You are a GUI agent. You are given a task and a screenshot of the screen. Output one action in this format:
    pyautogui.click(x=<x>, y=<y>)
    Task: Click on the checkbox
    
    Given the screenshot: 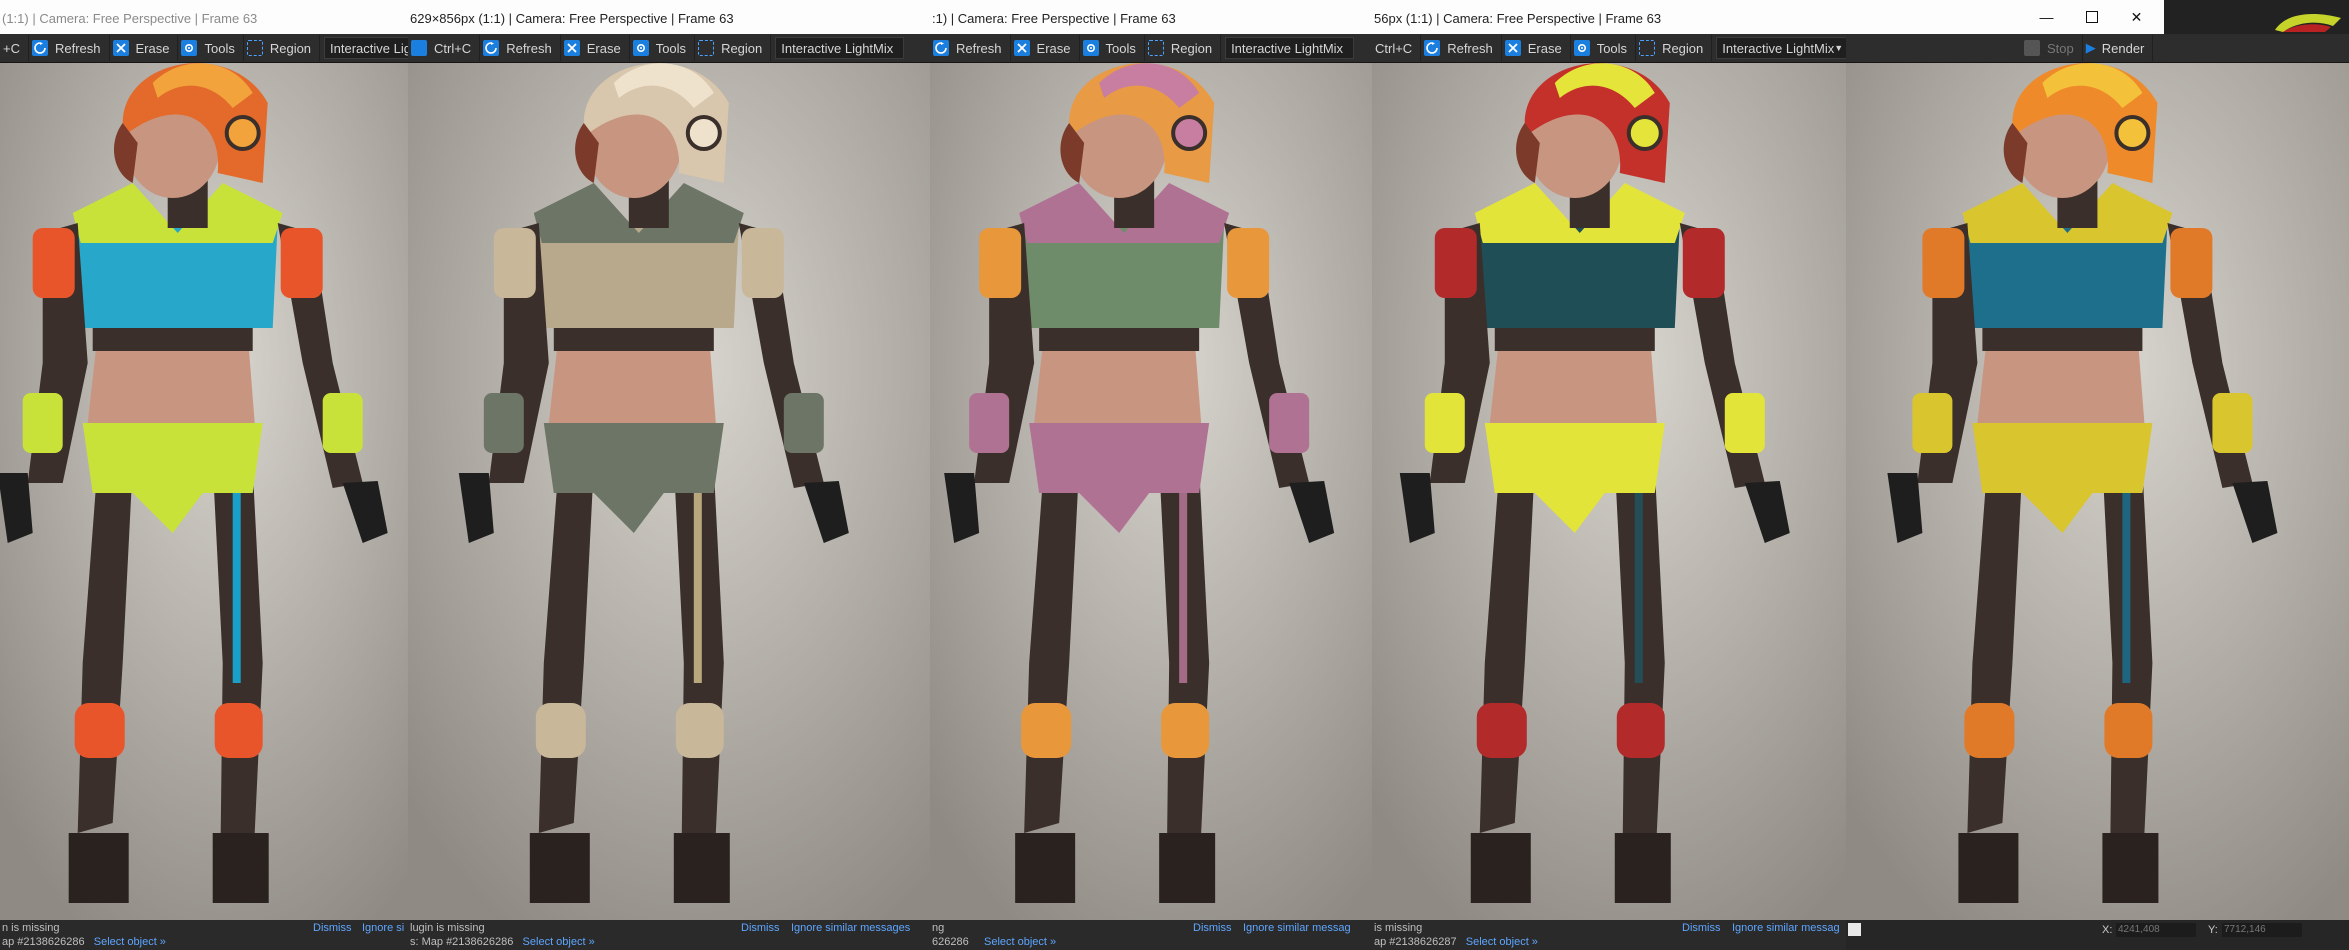 What is the action you would take?
    pyautogui.click(x=1854, y=929)
    